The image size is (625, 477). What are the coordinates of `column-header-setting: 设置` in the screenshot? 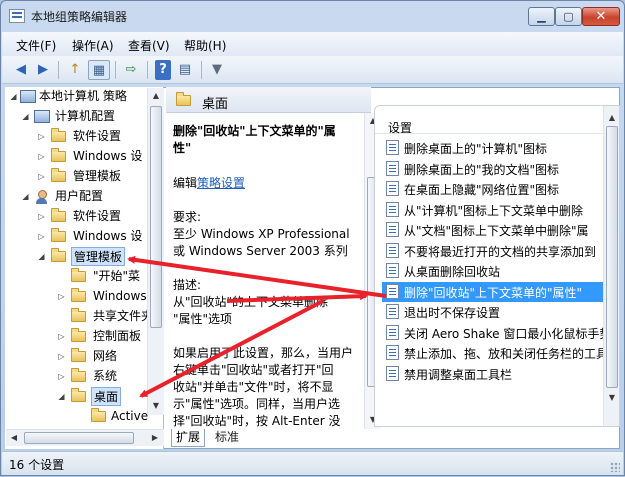 It's located at (489, 120).